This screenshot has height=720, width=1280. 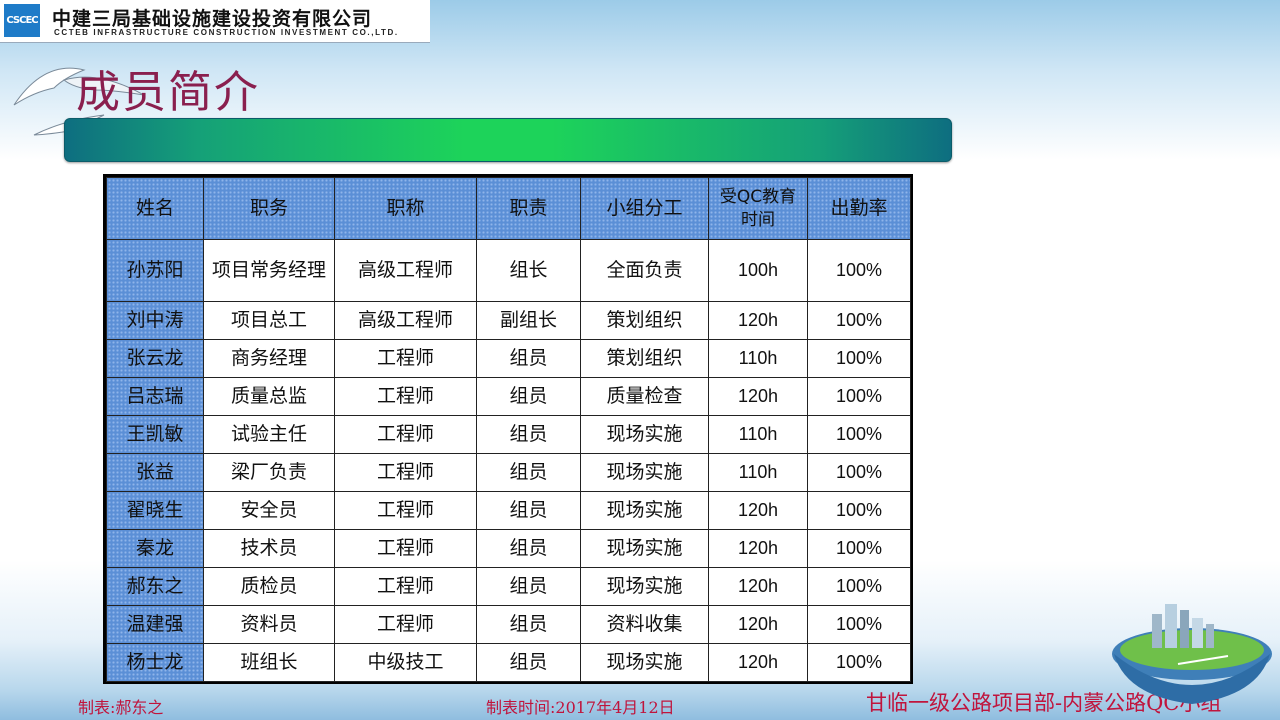 What do you see at coordinates (269, 270) in the screenshot?
I see `table-cell: 项目常务经理` at bounding box center [269, 270].